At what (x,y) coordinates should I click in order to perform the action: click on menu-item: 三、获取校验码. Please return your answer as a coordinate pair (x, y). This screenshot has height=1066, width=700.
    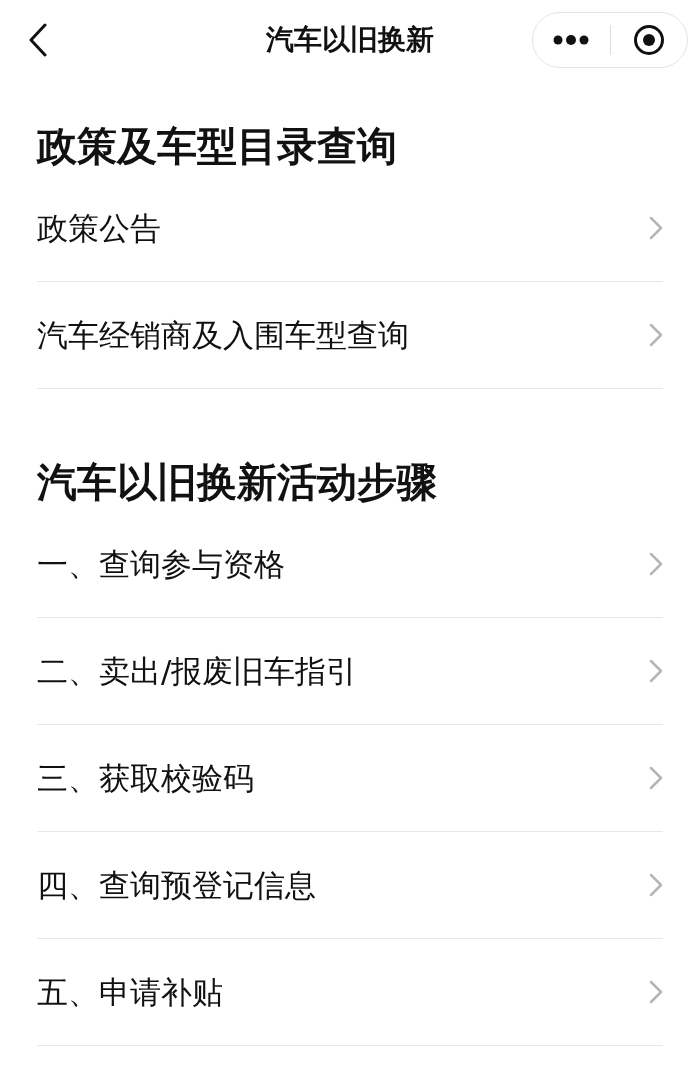
    Looking at the image, I should click on (350, 778).